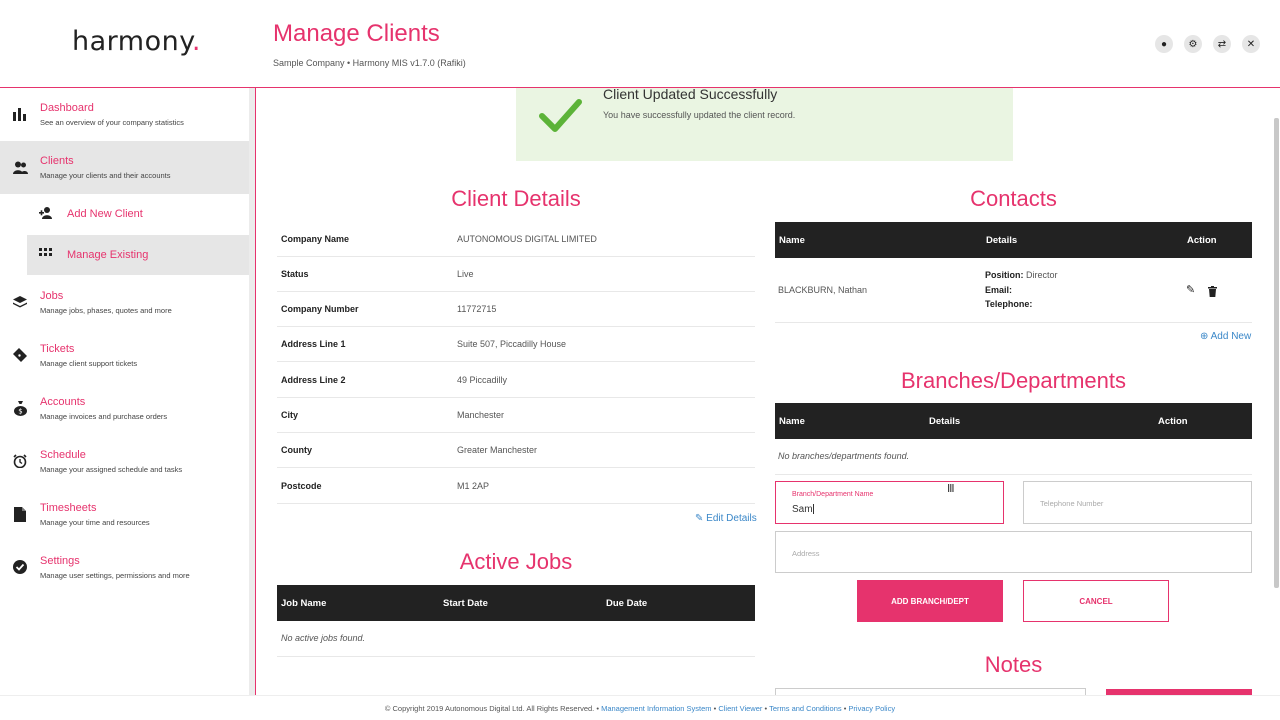 The height and width of the screenshot is (720, 1280). I want to click on client-details-title: Client Details, so click(516, 198).